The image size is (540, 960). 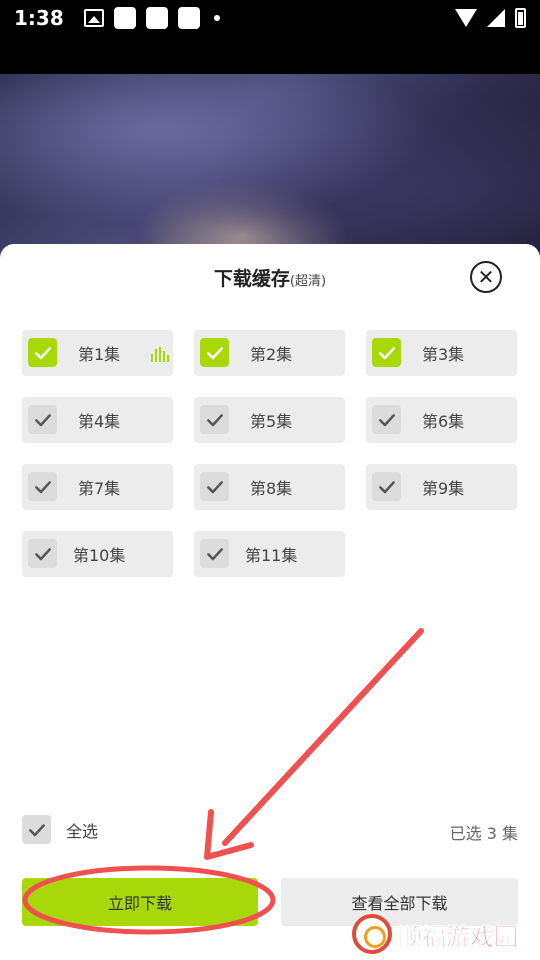 I want to click on episode-label: 第7集, so click(x=99, y=488).